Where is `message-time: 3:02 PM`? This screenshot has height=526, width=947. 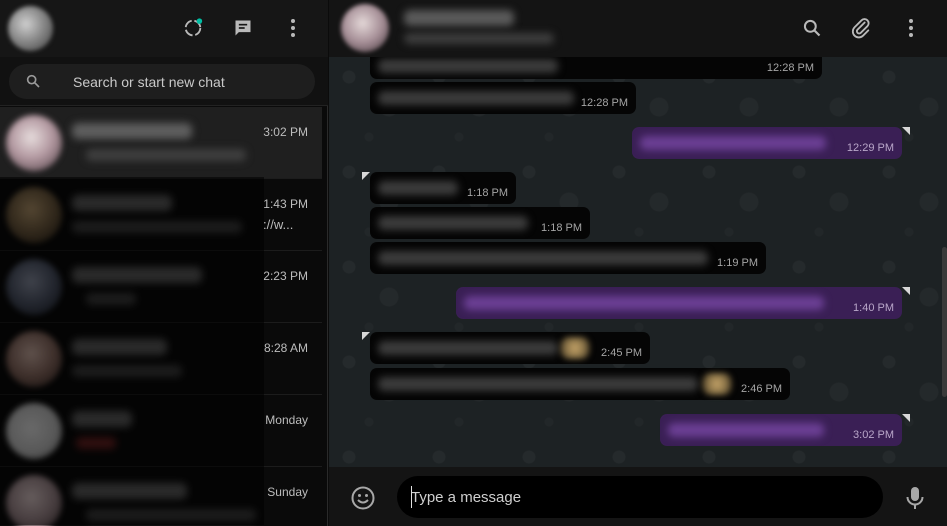
message-time: 3:02 PM is located at coordinates (873, 435).